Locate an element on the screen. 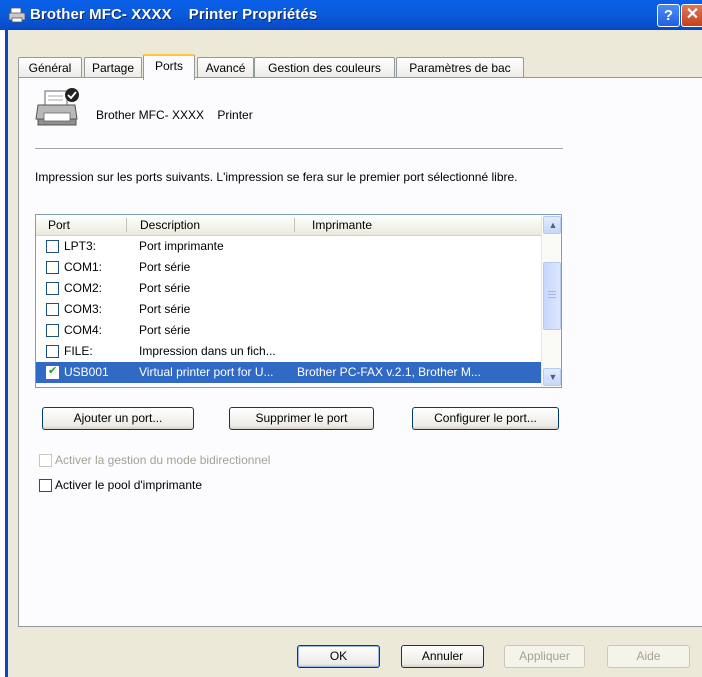 This screenshot has height=677, width=702. tab-parametres-bac: Paramètres de bac is located at coordinates (460, 67).